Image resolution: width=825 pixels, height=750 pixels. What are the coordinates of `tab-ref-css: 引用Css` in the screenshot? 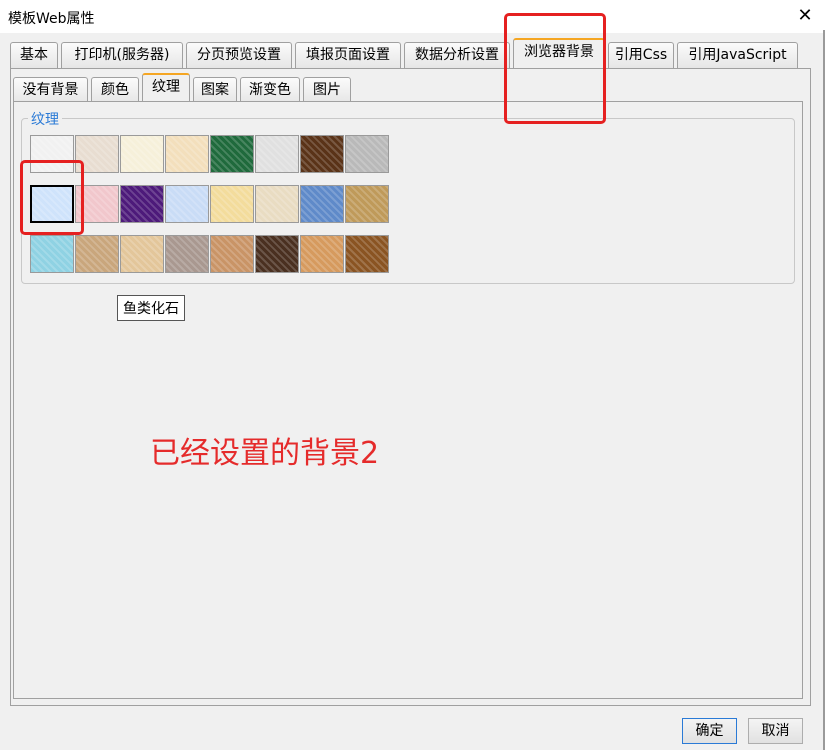 It's located at (641, 55).